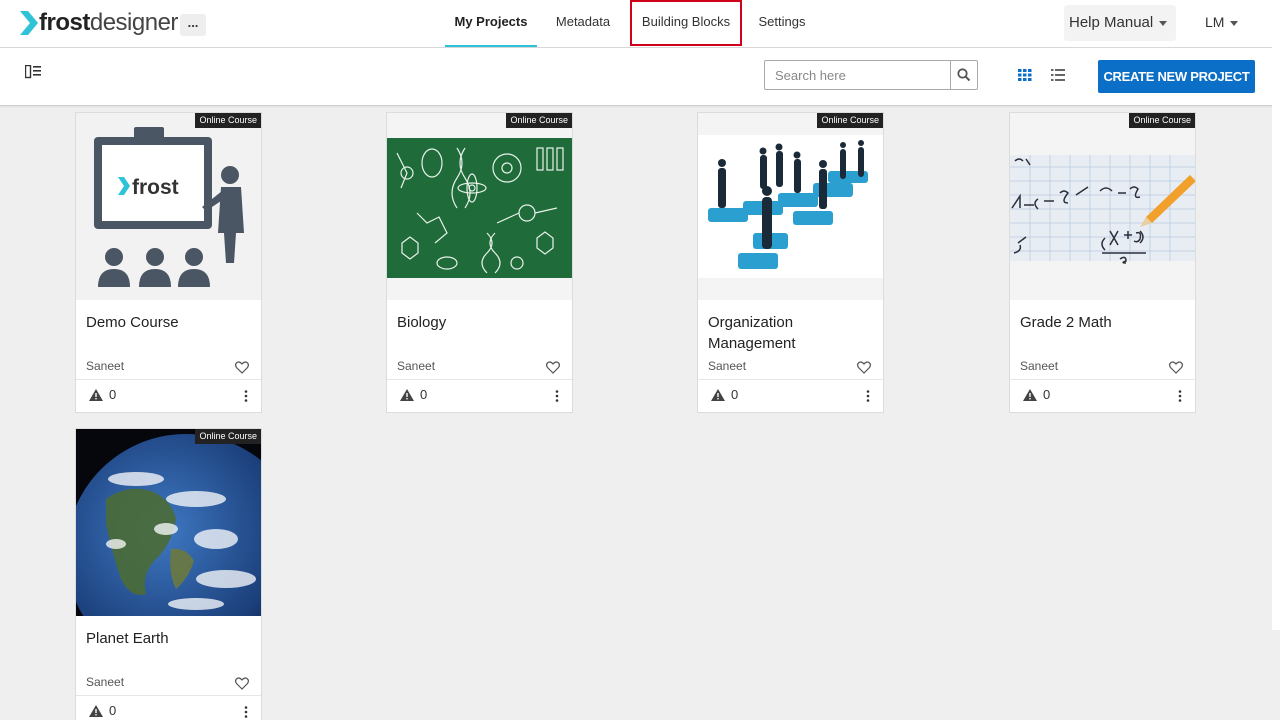 The height and width of the screenshot is (720, 1280). I want to click on people-on-puzzle-image, so click(790, 206).